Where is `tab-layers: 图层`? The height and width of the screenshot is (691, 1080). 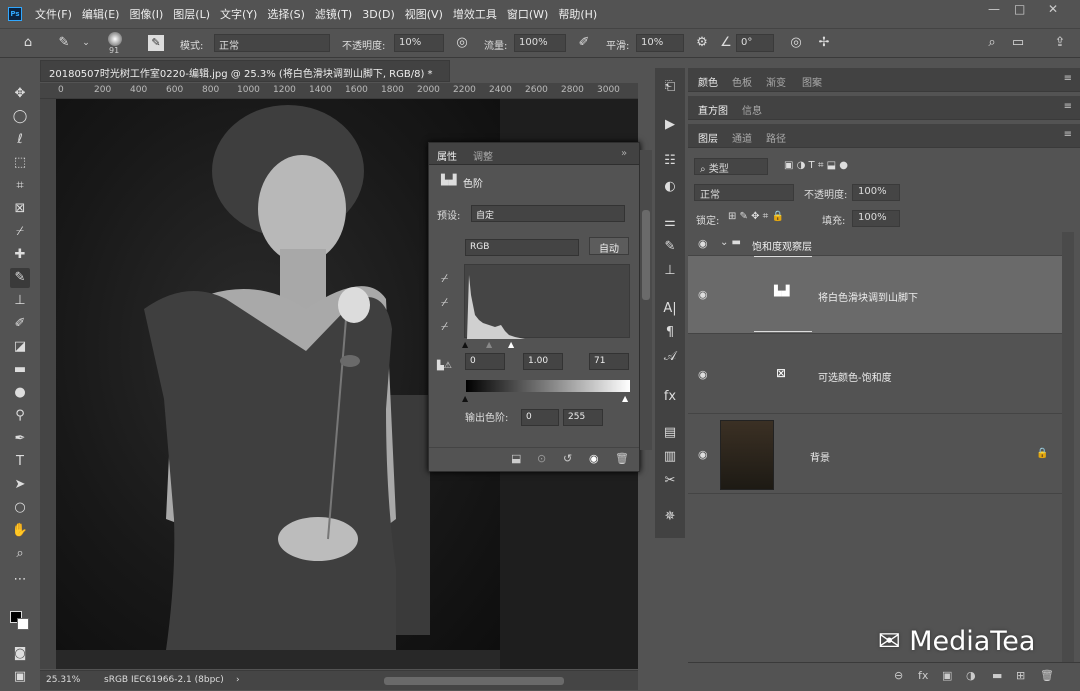
tab-layers: 图层 is located at coordinates (708, 137).